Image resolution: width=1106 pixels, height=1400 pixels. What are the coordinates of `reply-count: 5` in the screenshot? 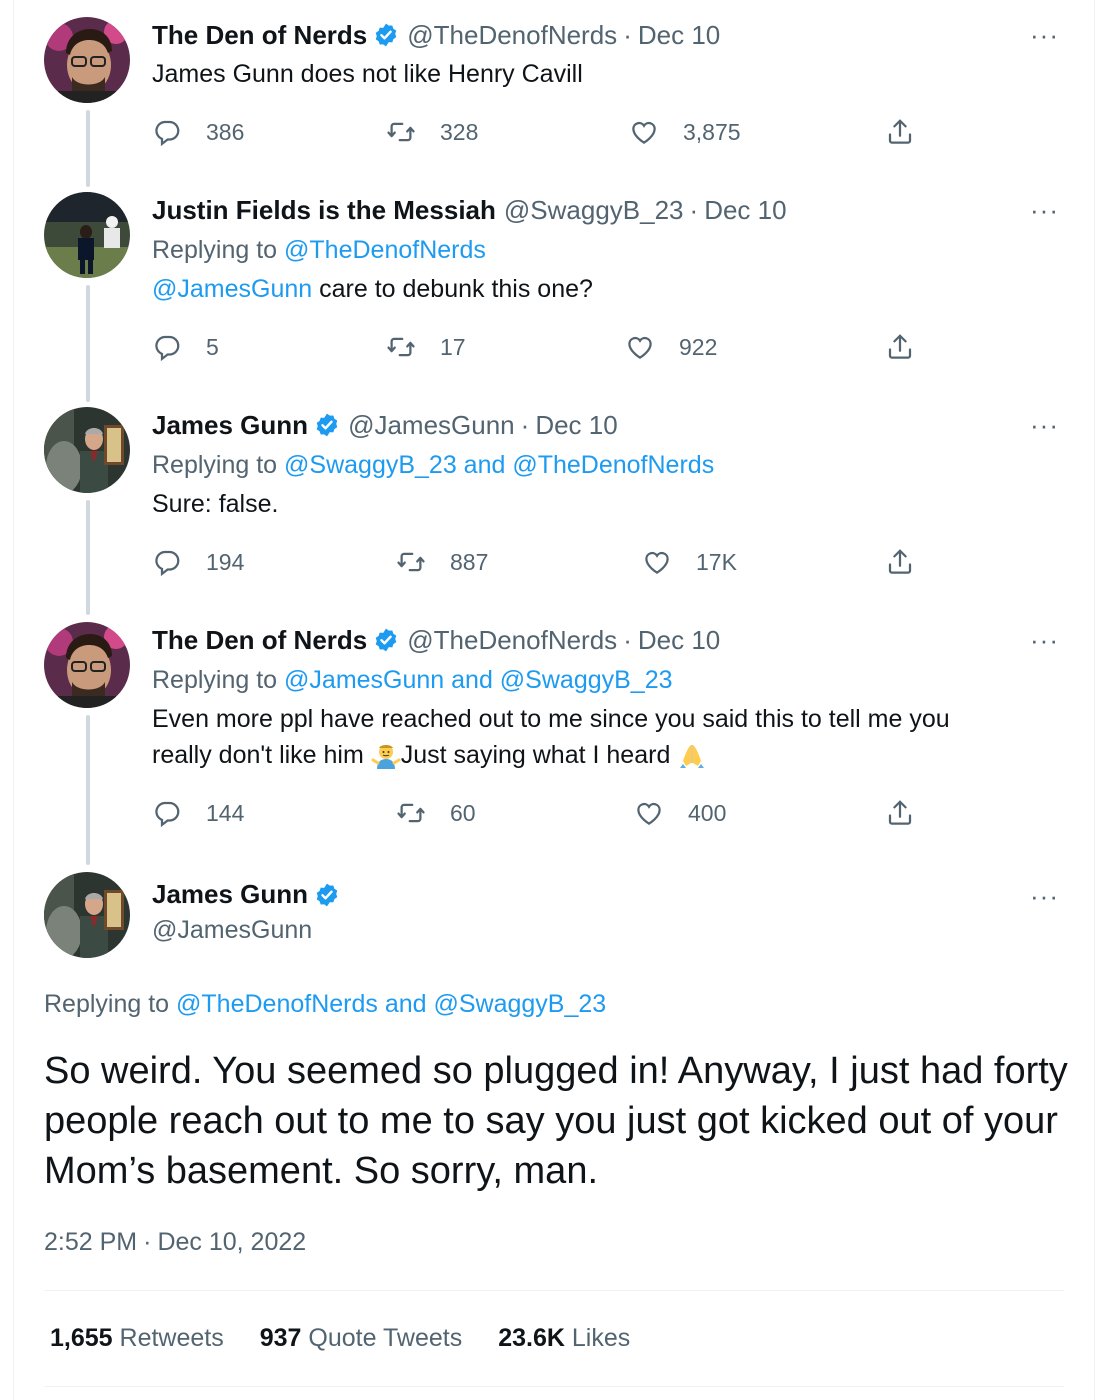 It's located at (212, 346).